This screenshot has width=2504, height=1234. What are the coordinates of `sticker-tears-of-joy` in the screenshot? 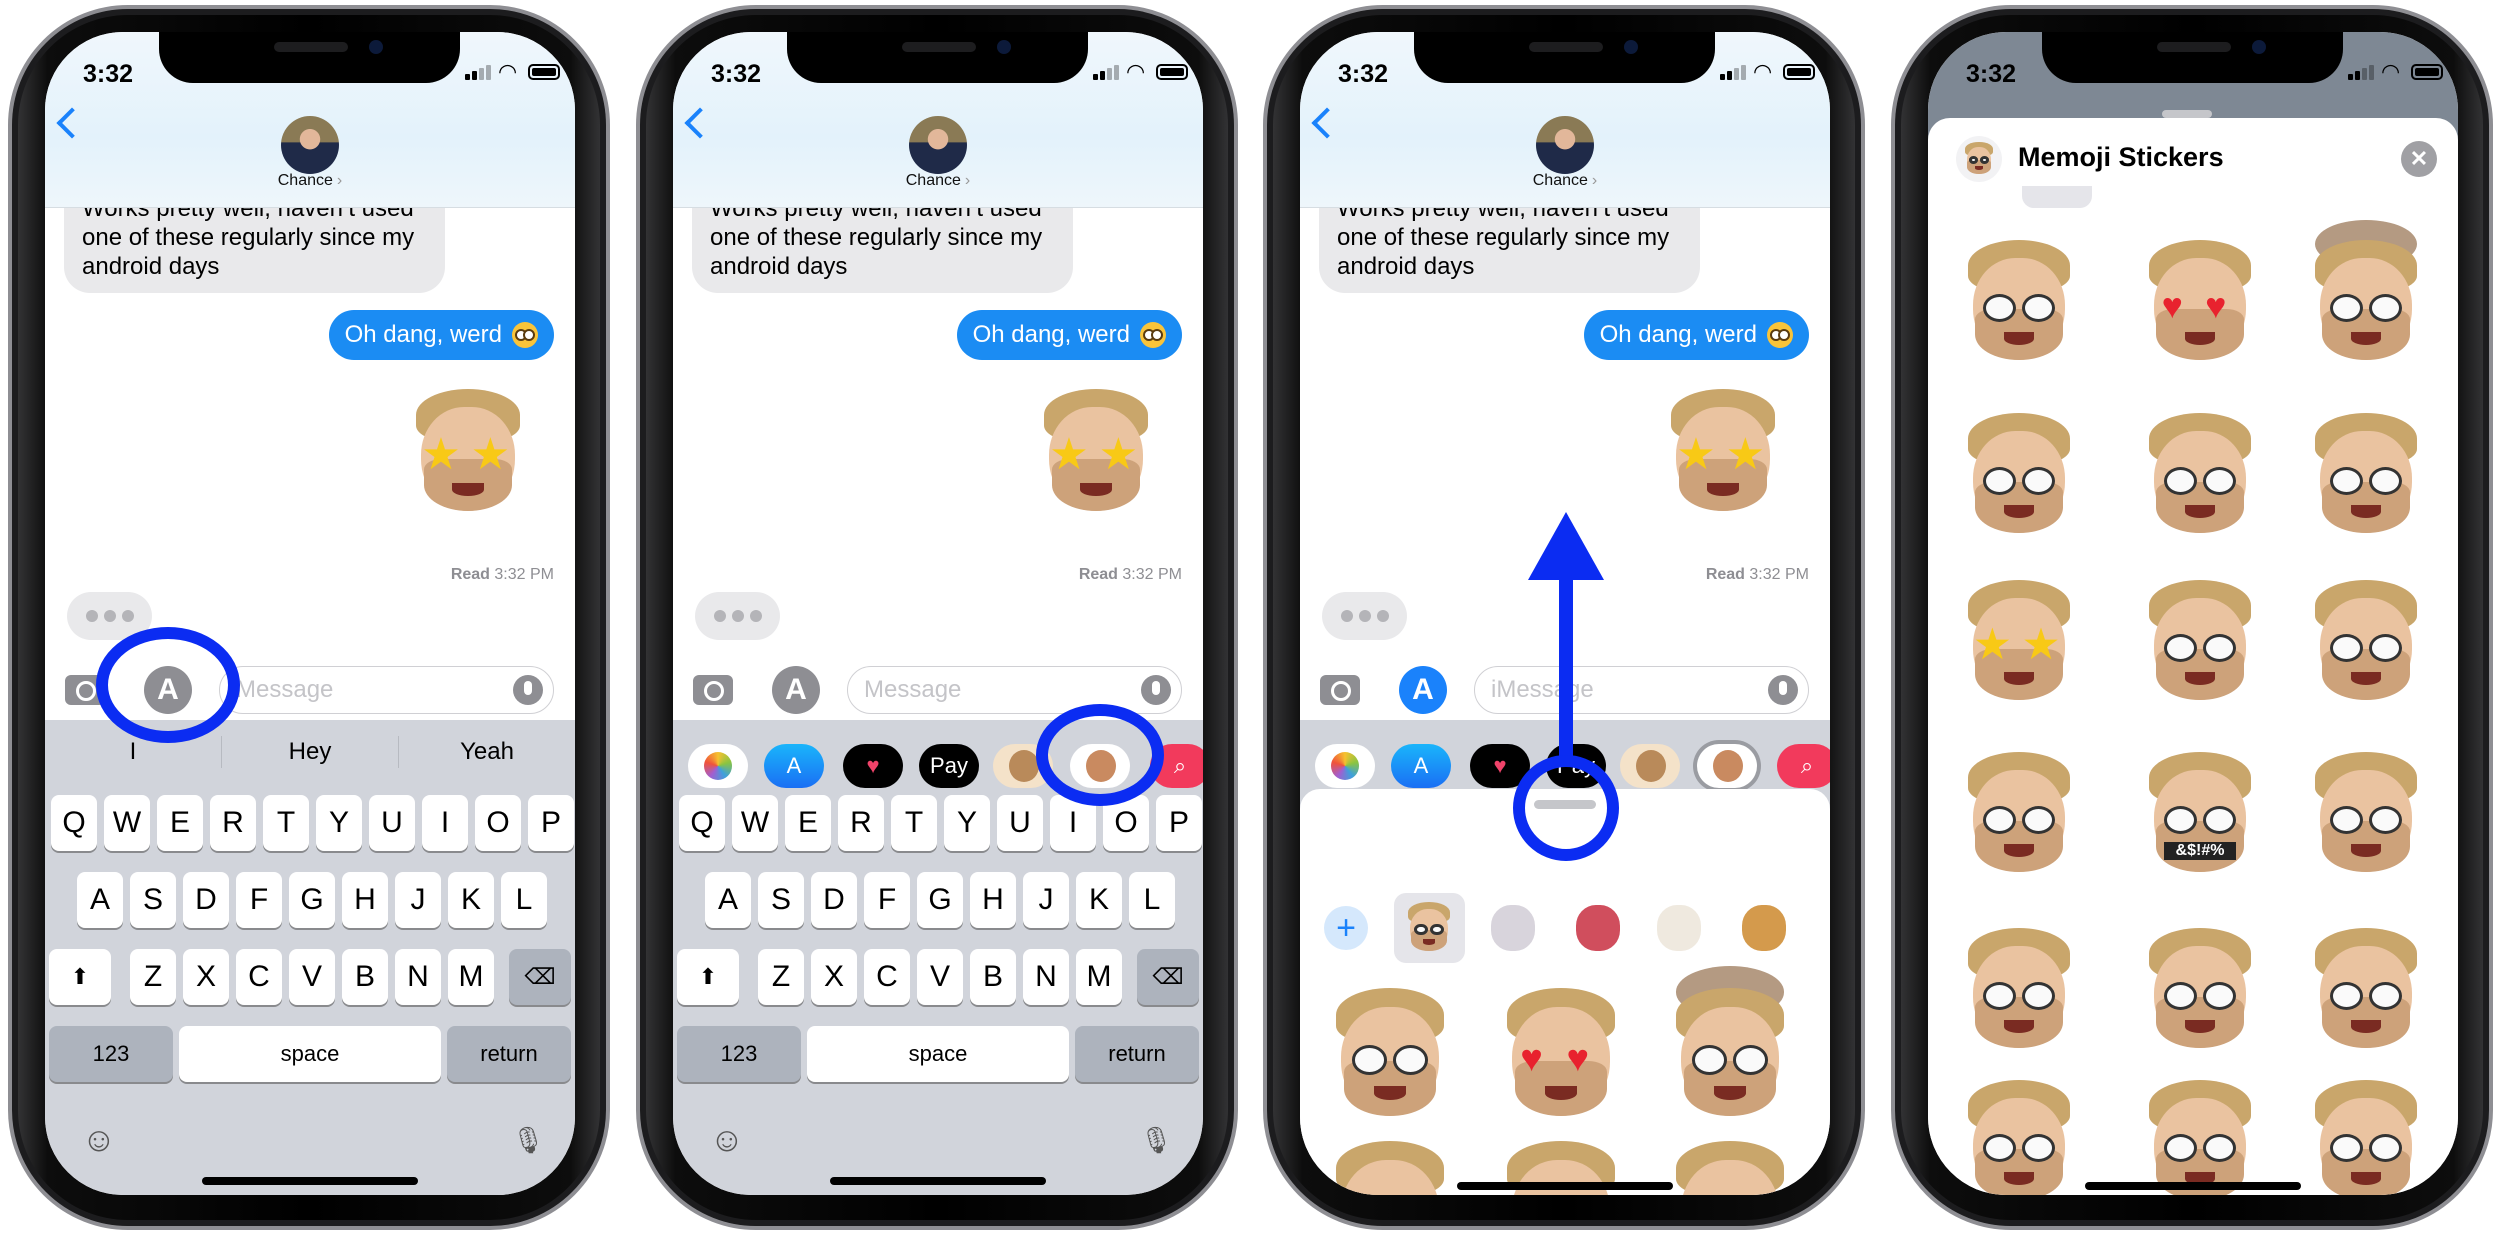 It's located at (2019, 304).